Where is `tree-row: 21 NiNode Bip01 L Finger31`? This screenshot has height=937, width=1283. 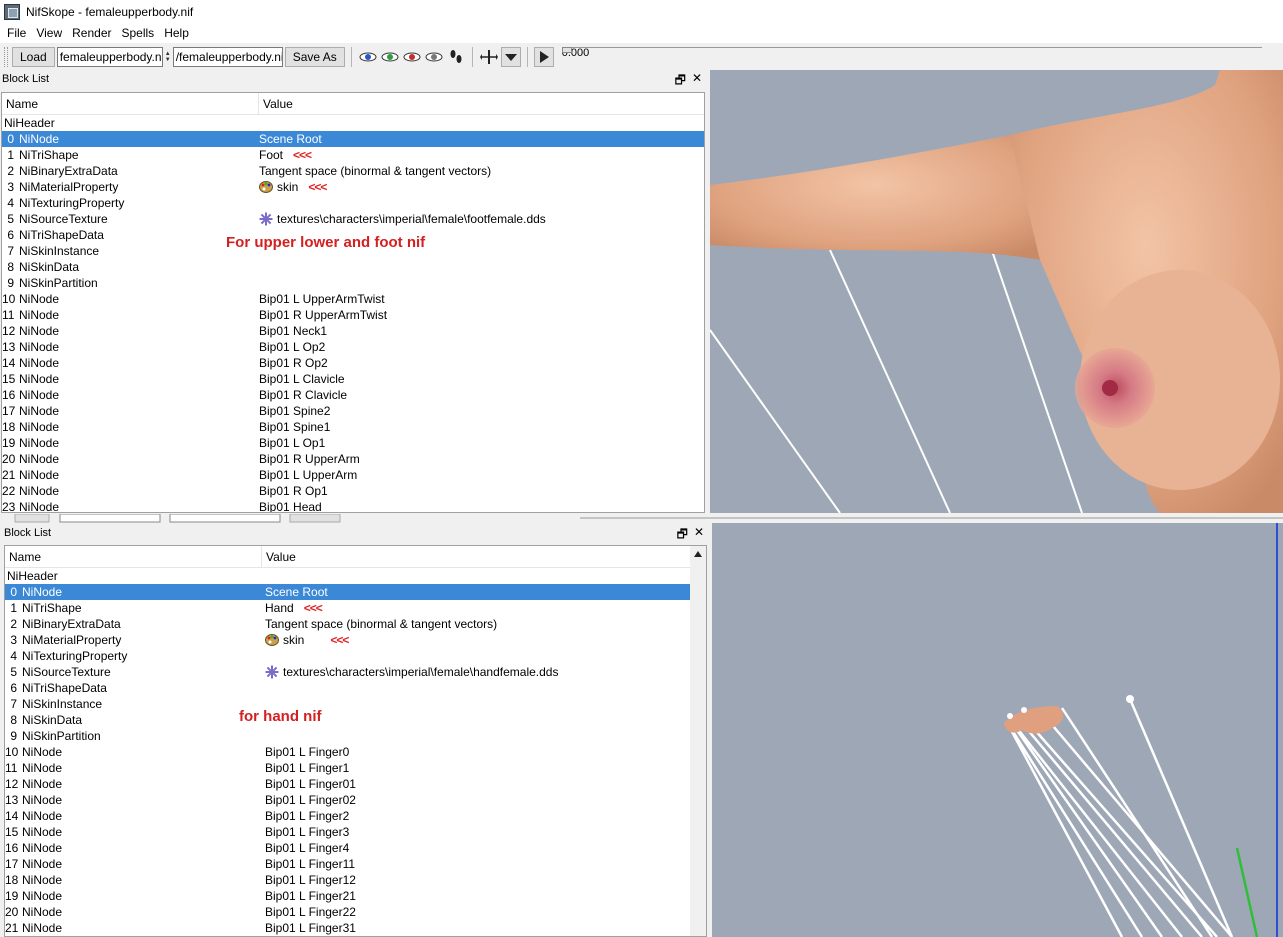 tree-row: 21 NiNode Bip01 L Finger31 is located at coordinates (347, 928).